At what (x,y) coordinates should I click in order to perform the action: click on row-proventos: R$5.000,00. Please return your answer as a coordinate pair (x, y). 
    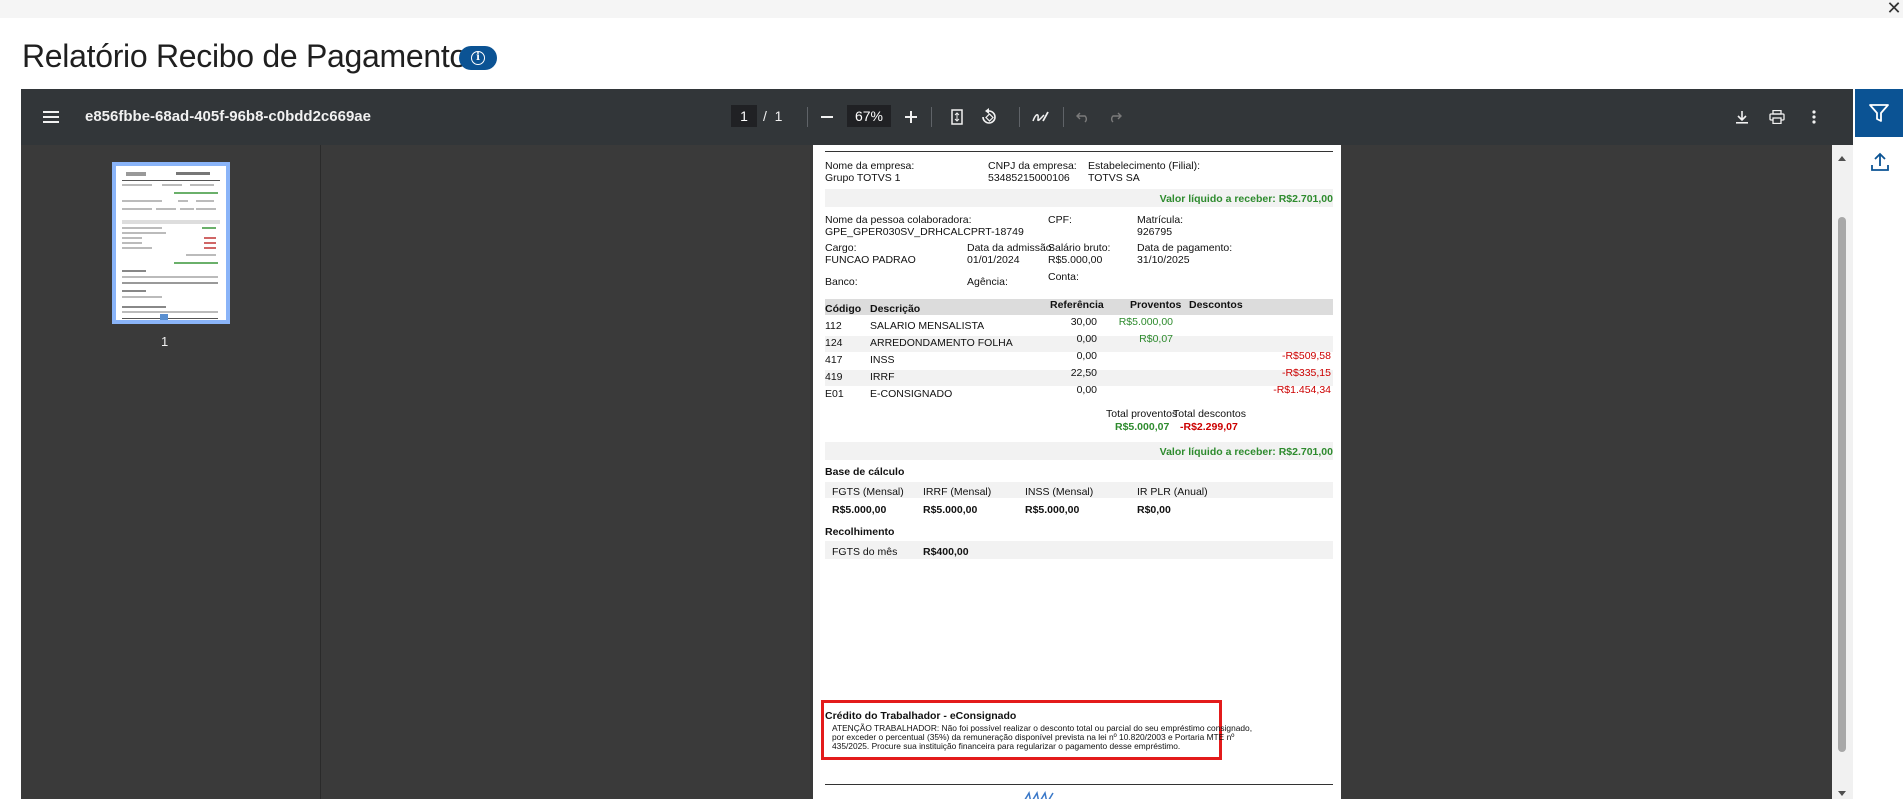
    Looking at the image, I should click on (1145, 322).